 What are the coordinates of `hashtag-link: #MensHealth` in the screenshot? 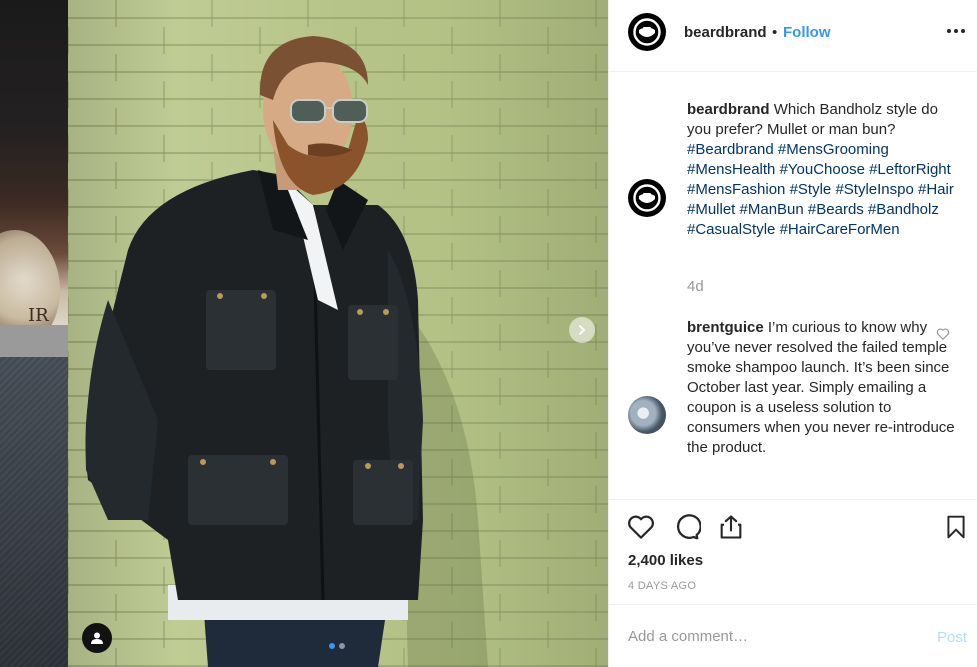 It's located at (731, 169).